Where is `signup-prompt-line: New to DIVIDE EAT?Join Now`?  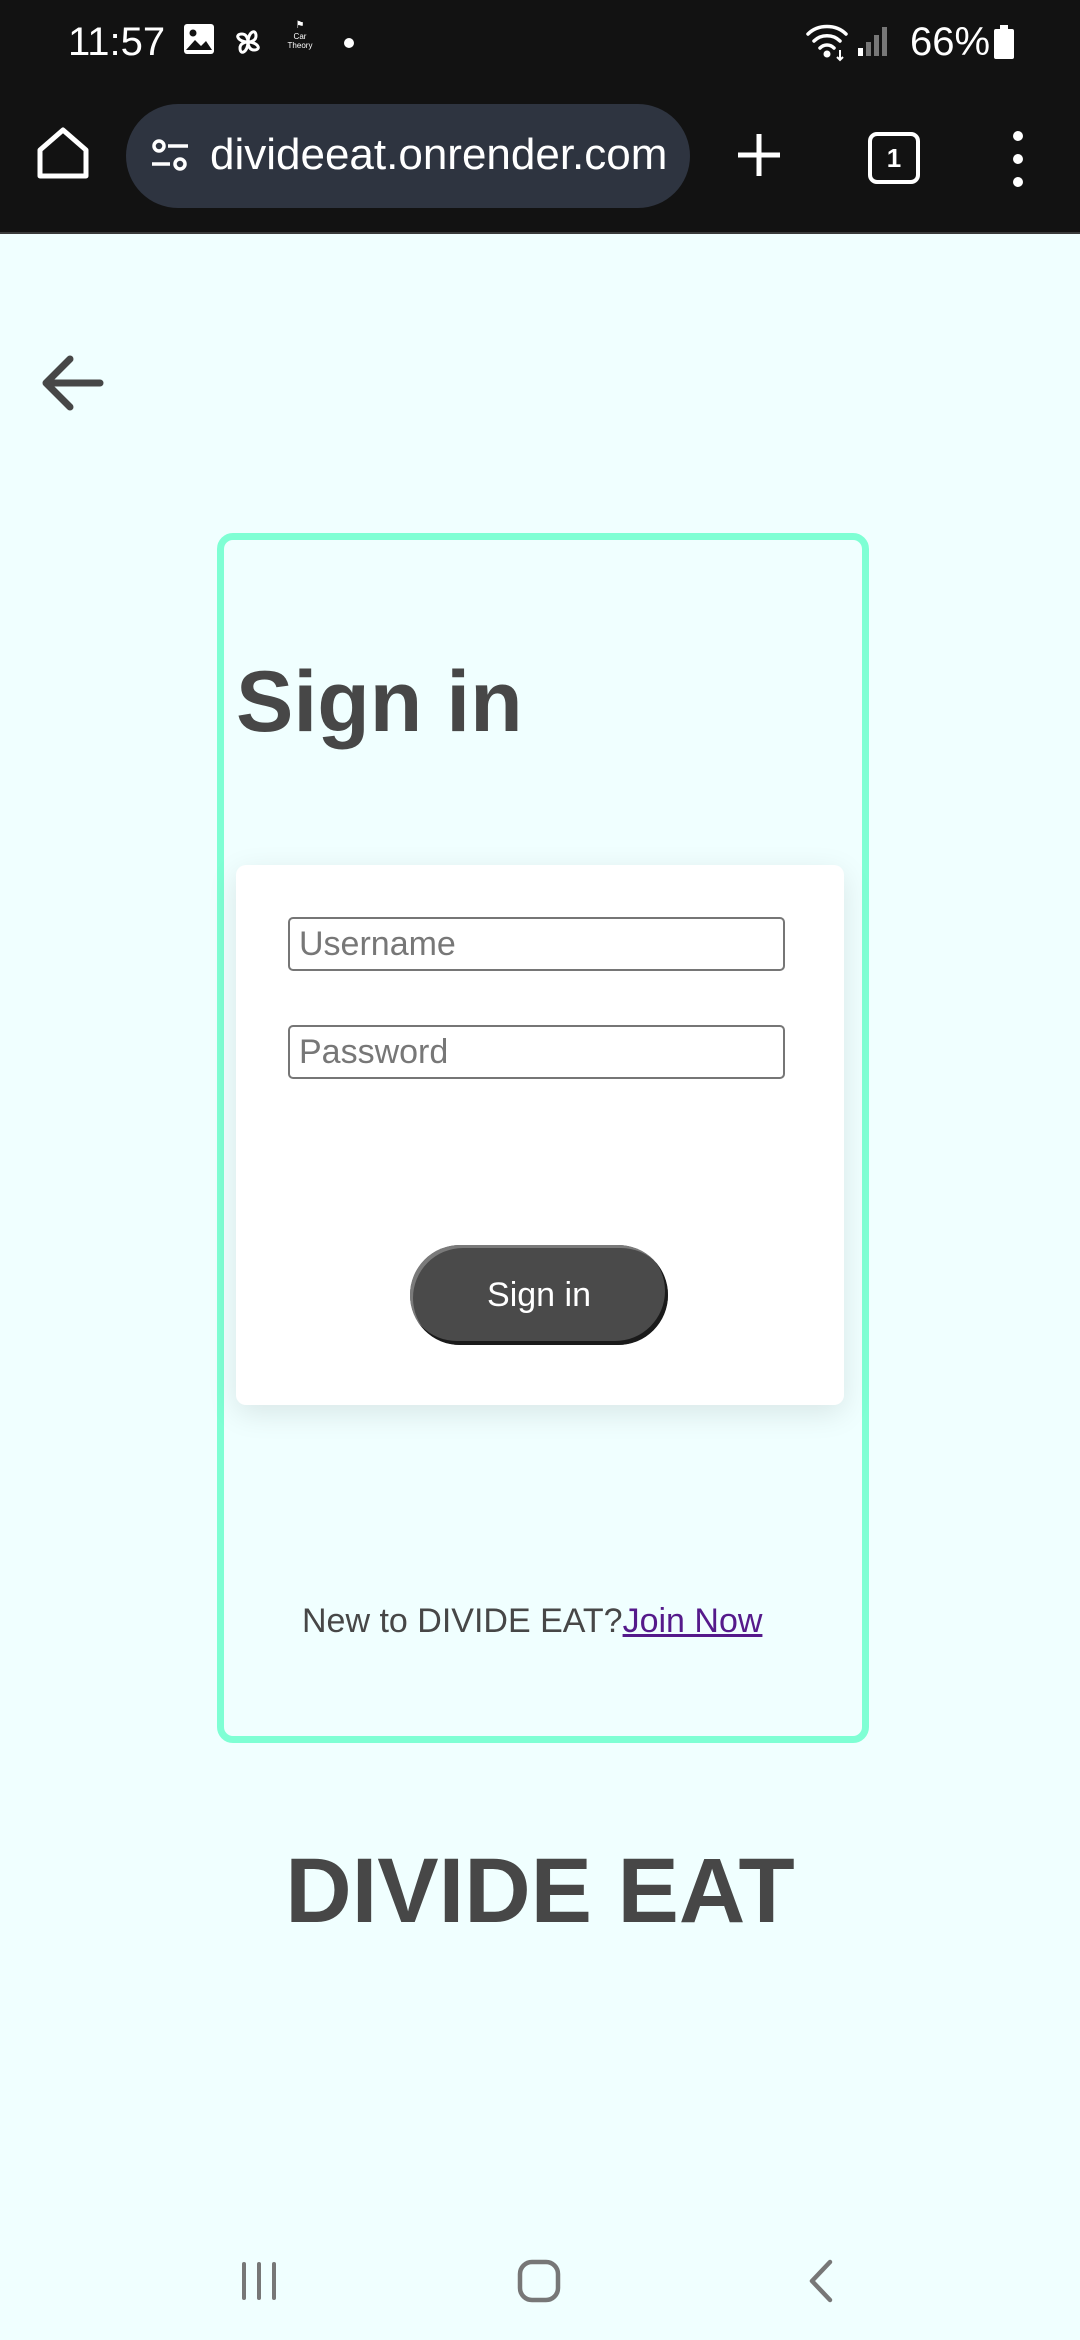 signup-prompt-line: New to DIVIDE EAT?Join Now is located at coordinates (532, 1621).